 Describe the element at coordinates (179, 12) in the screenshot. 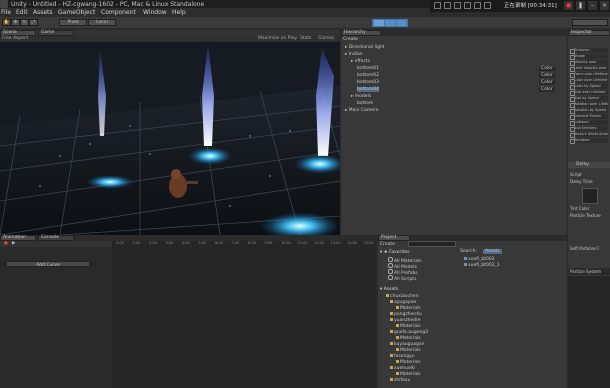

I see `menu-help: Help` at that location.